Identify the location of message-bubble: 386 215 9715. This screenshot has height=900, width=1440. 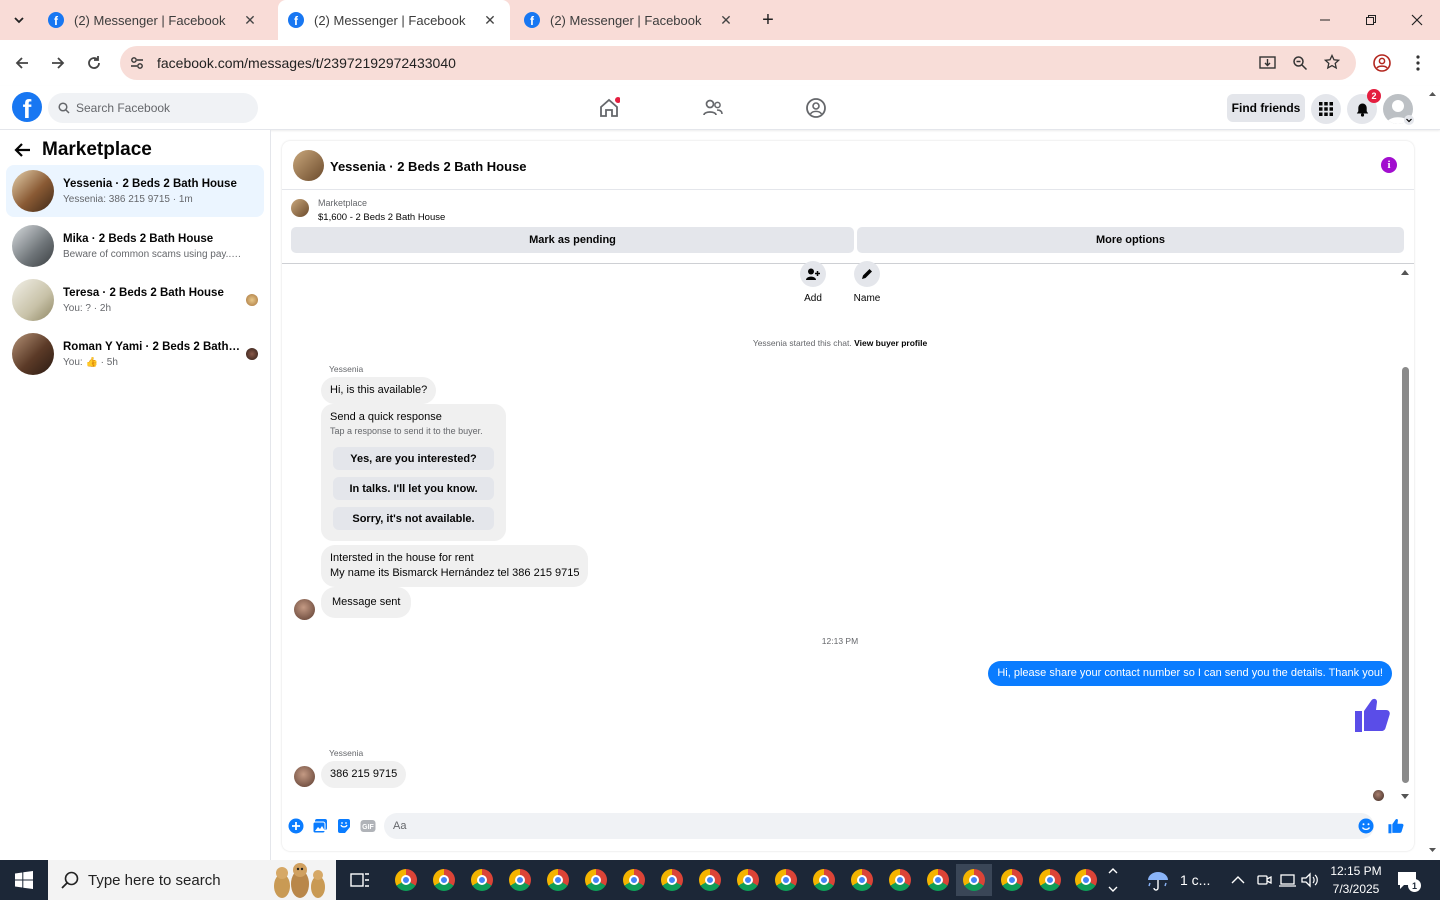
(364, 774).